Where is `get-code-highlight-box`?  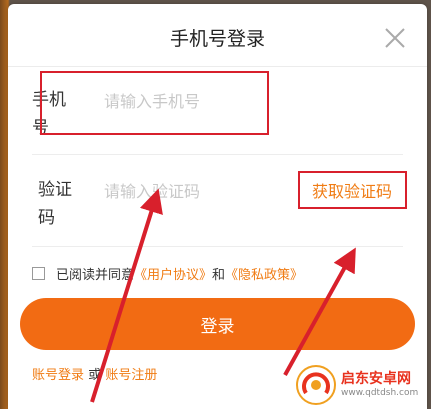 get-code-highlight-box is located at coordinates (352, 190).